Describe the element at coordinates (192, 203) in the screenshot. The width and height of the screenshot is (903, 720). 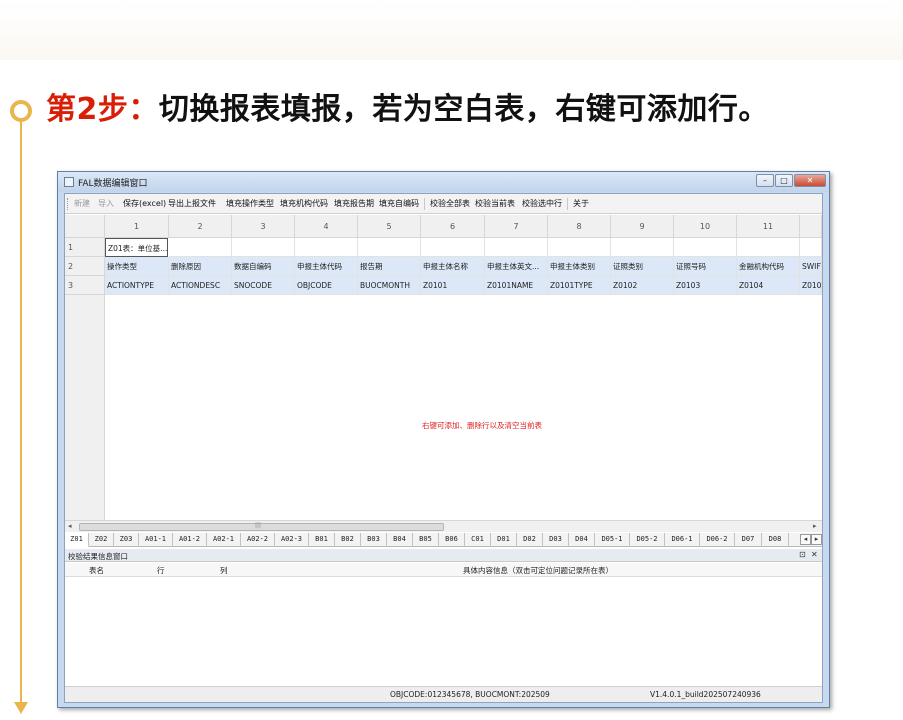
I see `export-report-button: 导出上报文件` at that location.